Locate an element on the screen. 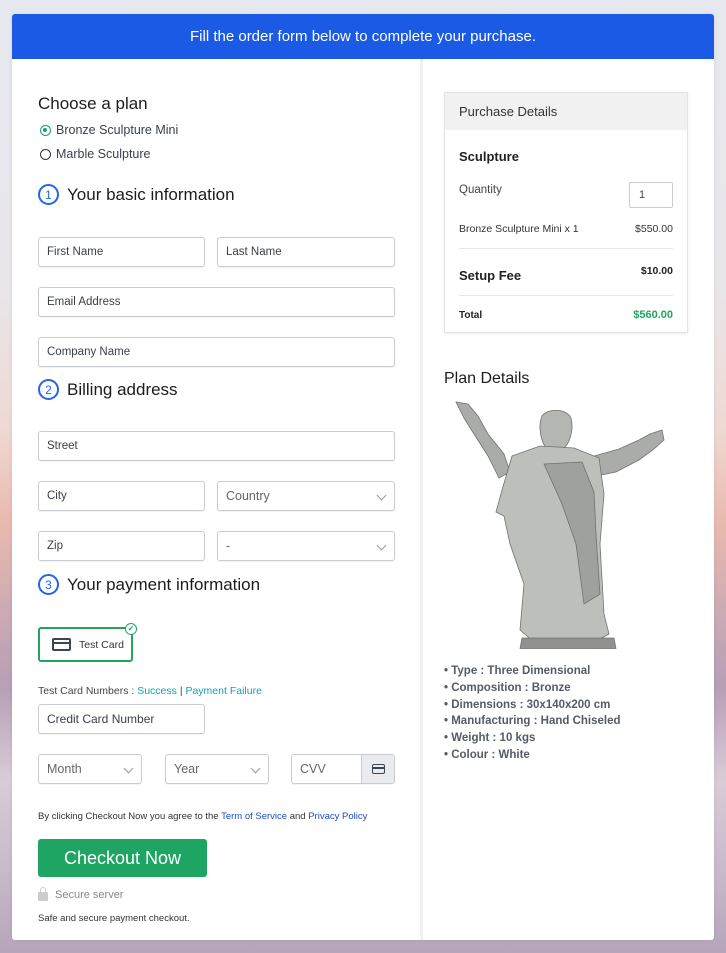 The width and height of the screenshot is (726, 953). plan-option-marble: Marble Sculpture is located at coordinates (95, 154).